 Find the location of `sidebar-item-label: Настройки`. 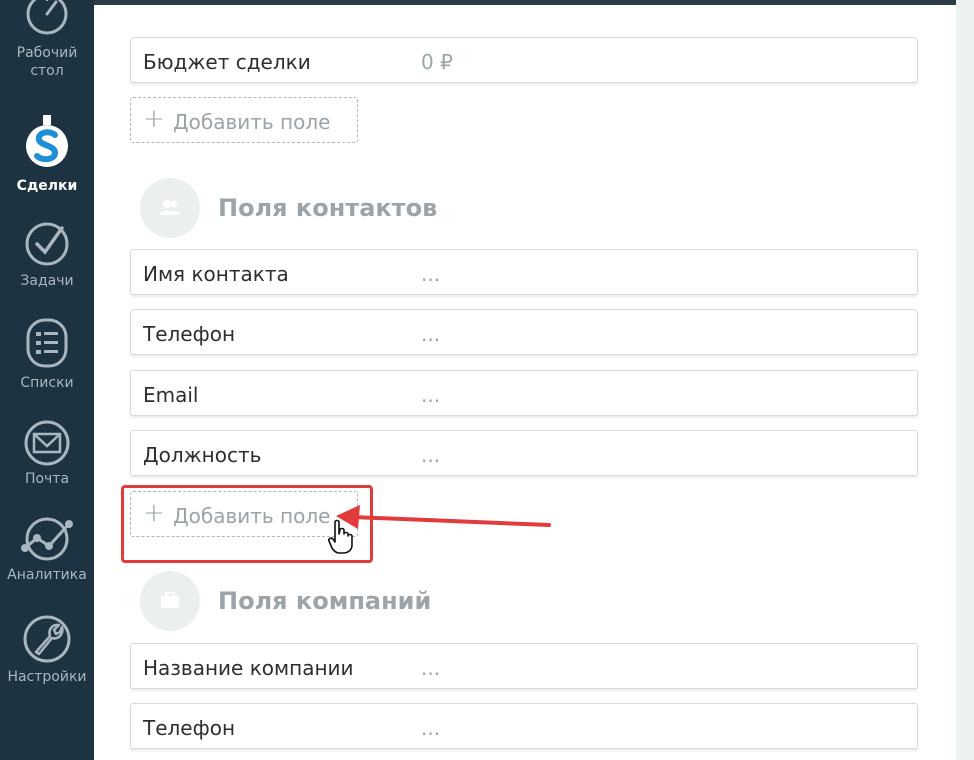

sidebar-item-label: Настройки is located at coordinates (47, 677).